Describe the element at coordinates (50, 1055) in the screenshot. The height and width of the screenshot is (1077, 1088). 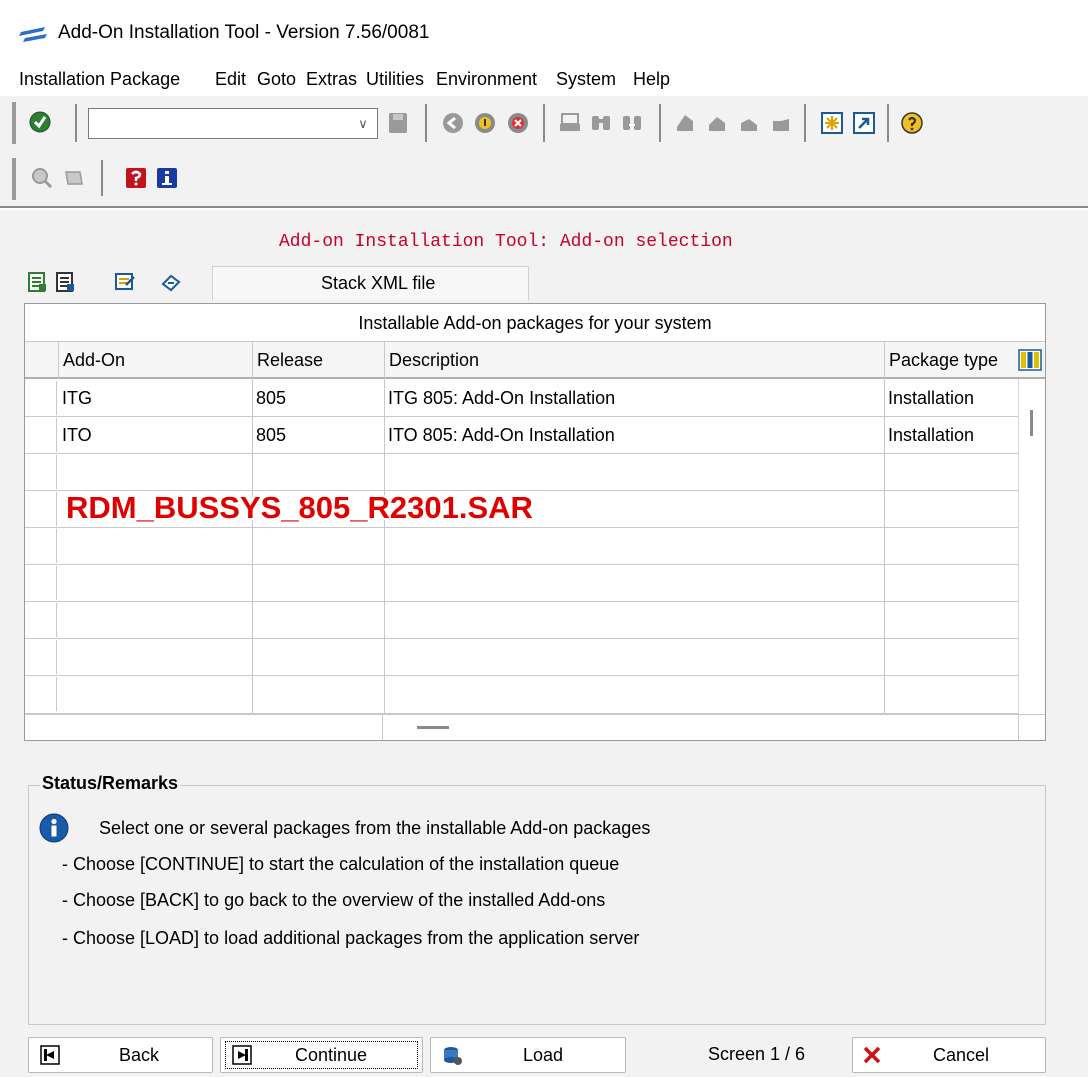
I see `back-arrow-icon` at that location.